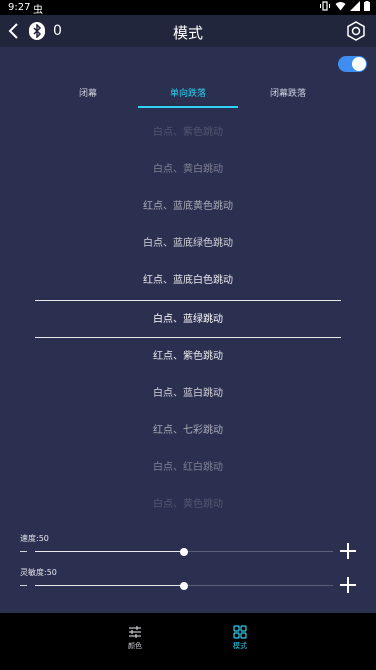 This screenshot has height=670, width=376. What do you see at coordinates (356, 31) in the screenshot?
I see `settings-icon` at bounding box center [356, 31].